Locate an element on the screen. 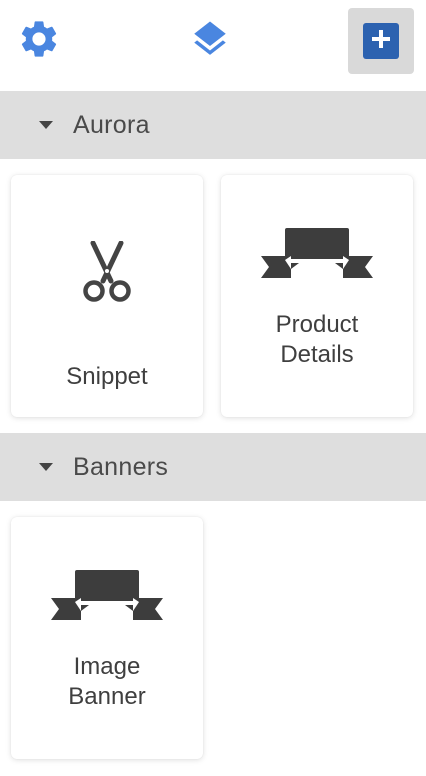 The image size is (426, 776). plus-icon is located at coordinates (381, 41).